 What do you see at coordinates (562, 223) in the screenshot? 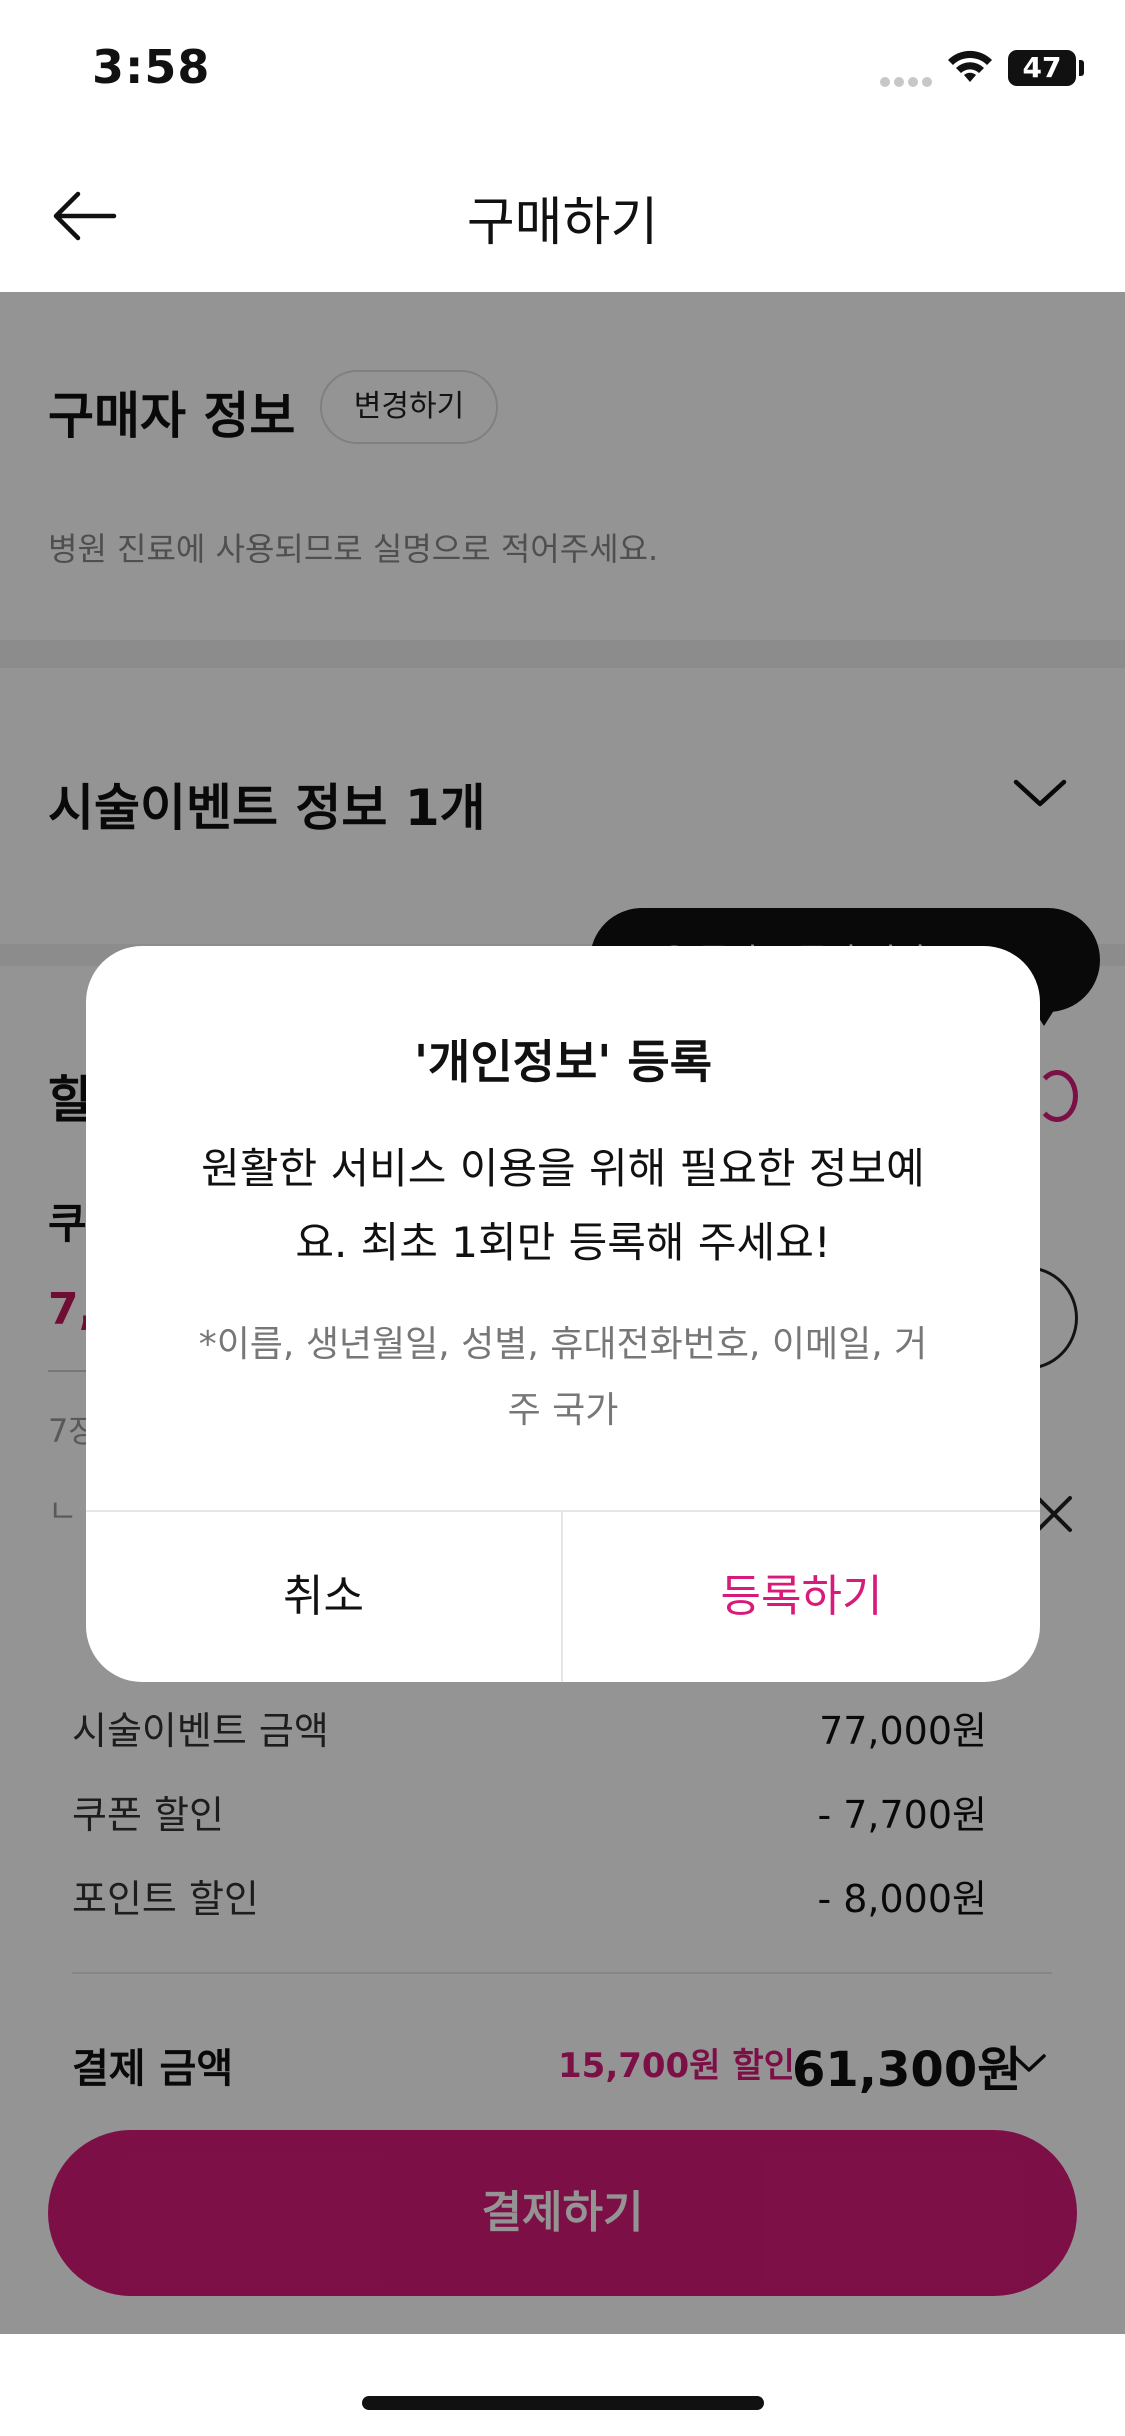
I see `page-title: 구매하기` at bounding box center [562, 223].